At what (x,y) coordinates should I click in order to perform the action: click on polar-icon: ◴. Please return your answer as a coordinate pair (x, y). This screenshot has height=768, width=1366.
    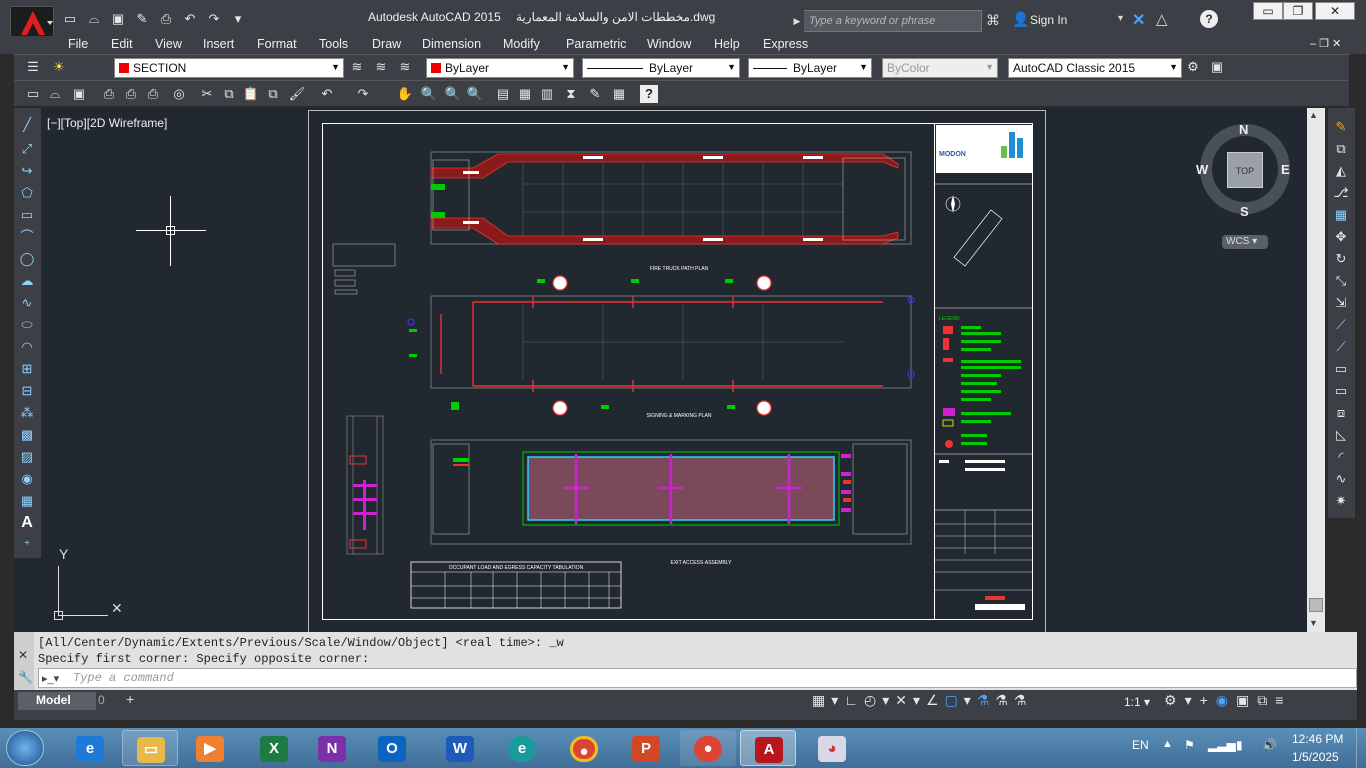
    Looking at the image, I should click on (870, 700).